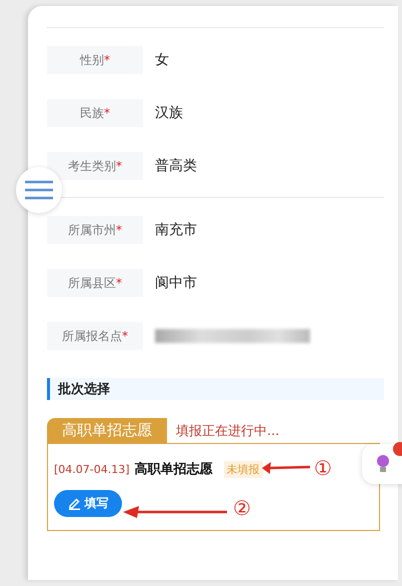  What do you see at coordinates (215, 389) in the screenshot?
I see `section-title: 批次选择` at bounding box center [215, 389].